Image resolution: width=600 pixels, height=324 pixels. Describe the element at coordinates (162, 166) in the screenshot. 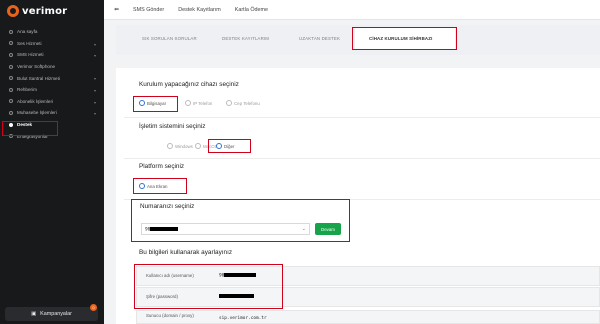

I see `platform-title: Platform seçiniz` at that location.